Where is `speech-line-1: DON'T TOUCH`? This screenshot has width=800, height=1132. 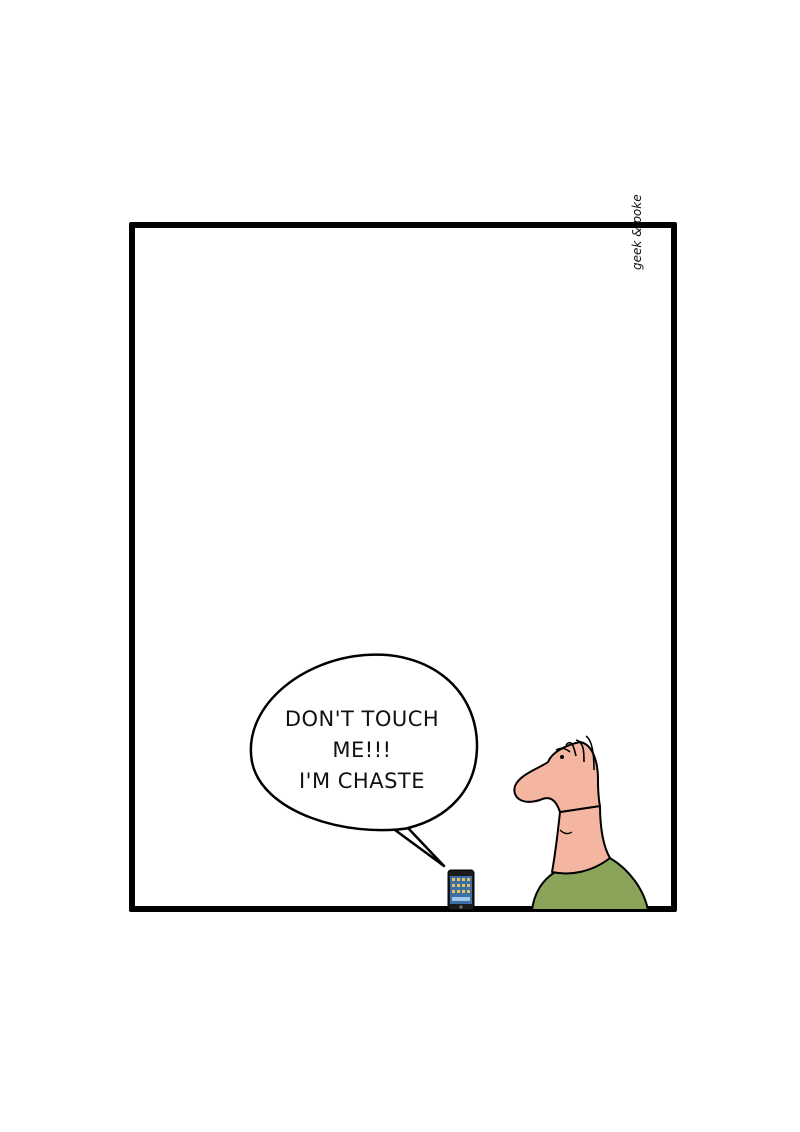 speech-line-1: DON'T TOUCH is located at coordinates (362, 719).